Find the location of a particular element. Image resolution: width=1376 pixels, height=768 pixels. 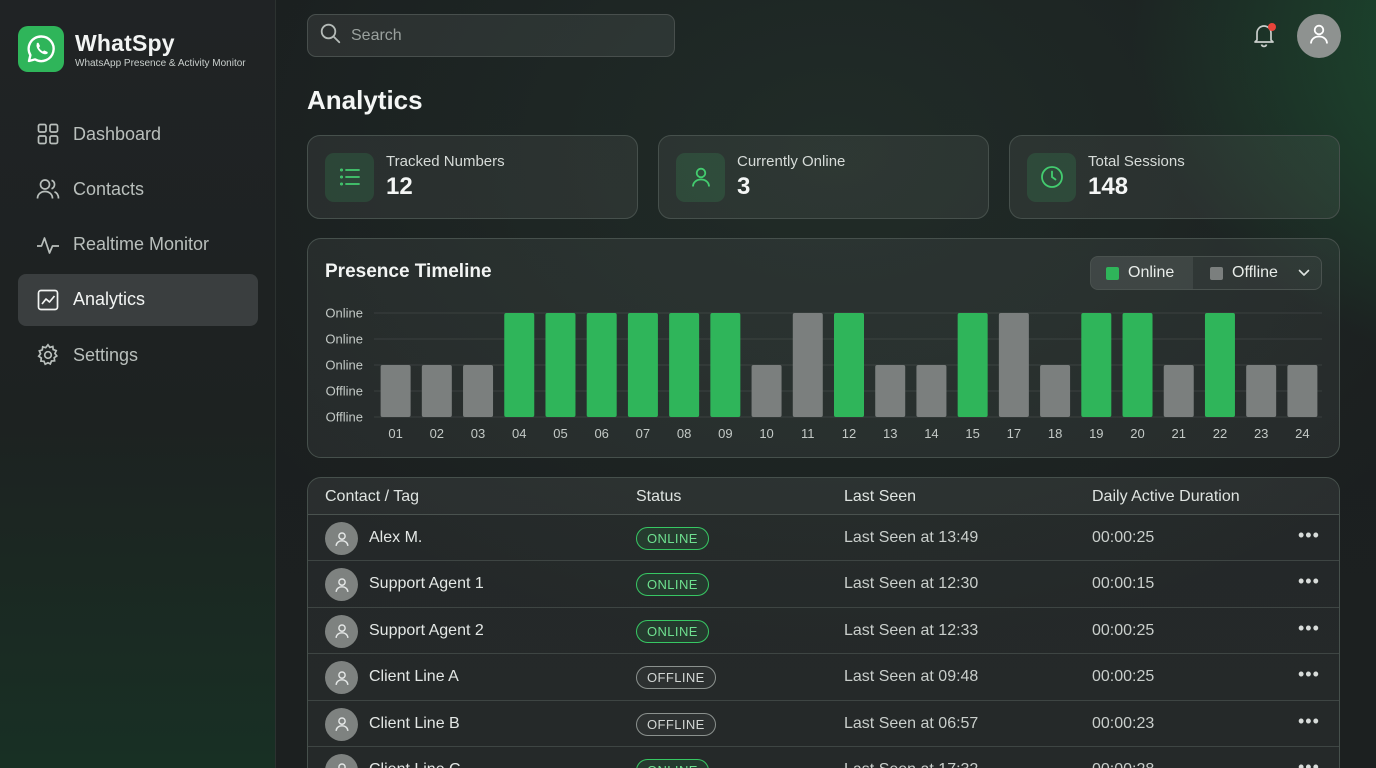

legend-online-toggle: Online is located at coordinates (1142, 273).